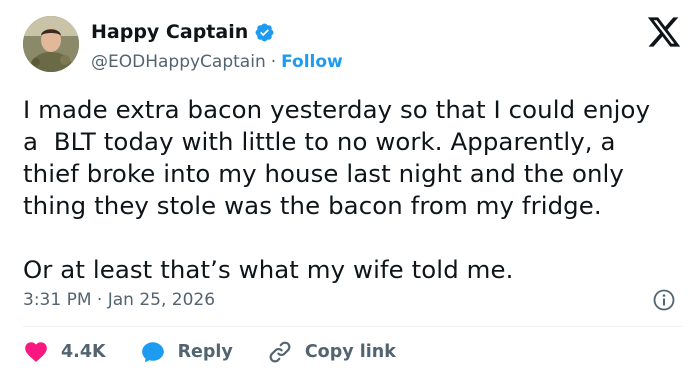 The image size is (700, 379). What do you see at coordinates (217, 47) in the screenshot?
I see `author-info: Happy Captain @EODHappyCaptain · Follow` at bounding box center [217, 47].